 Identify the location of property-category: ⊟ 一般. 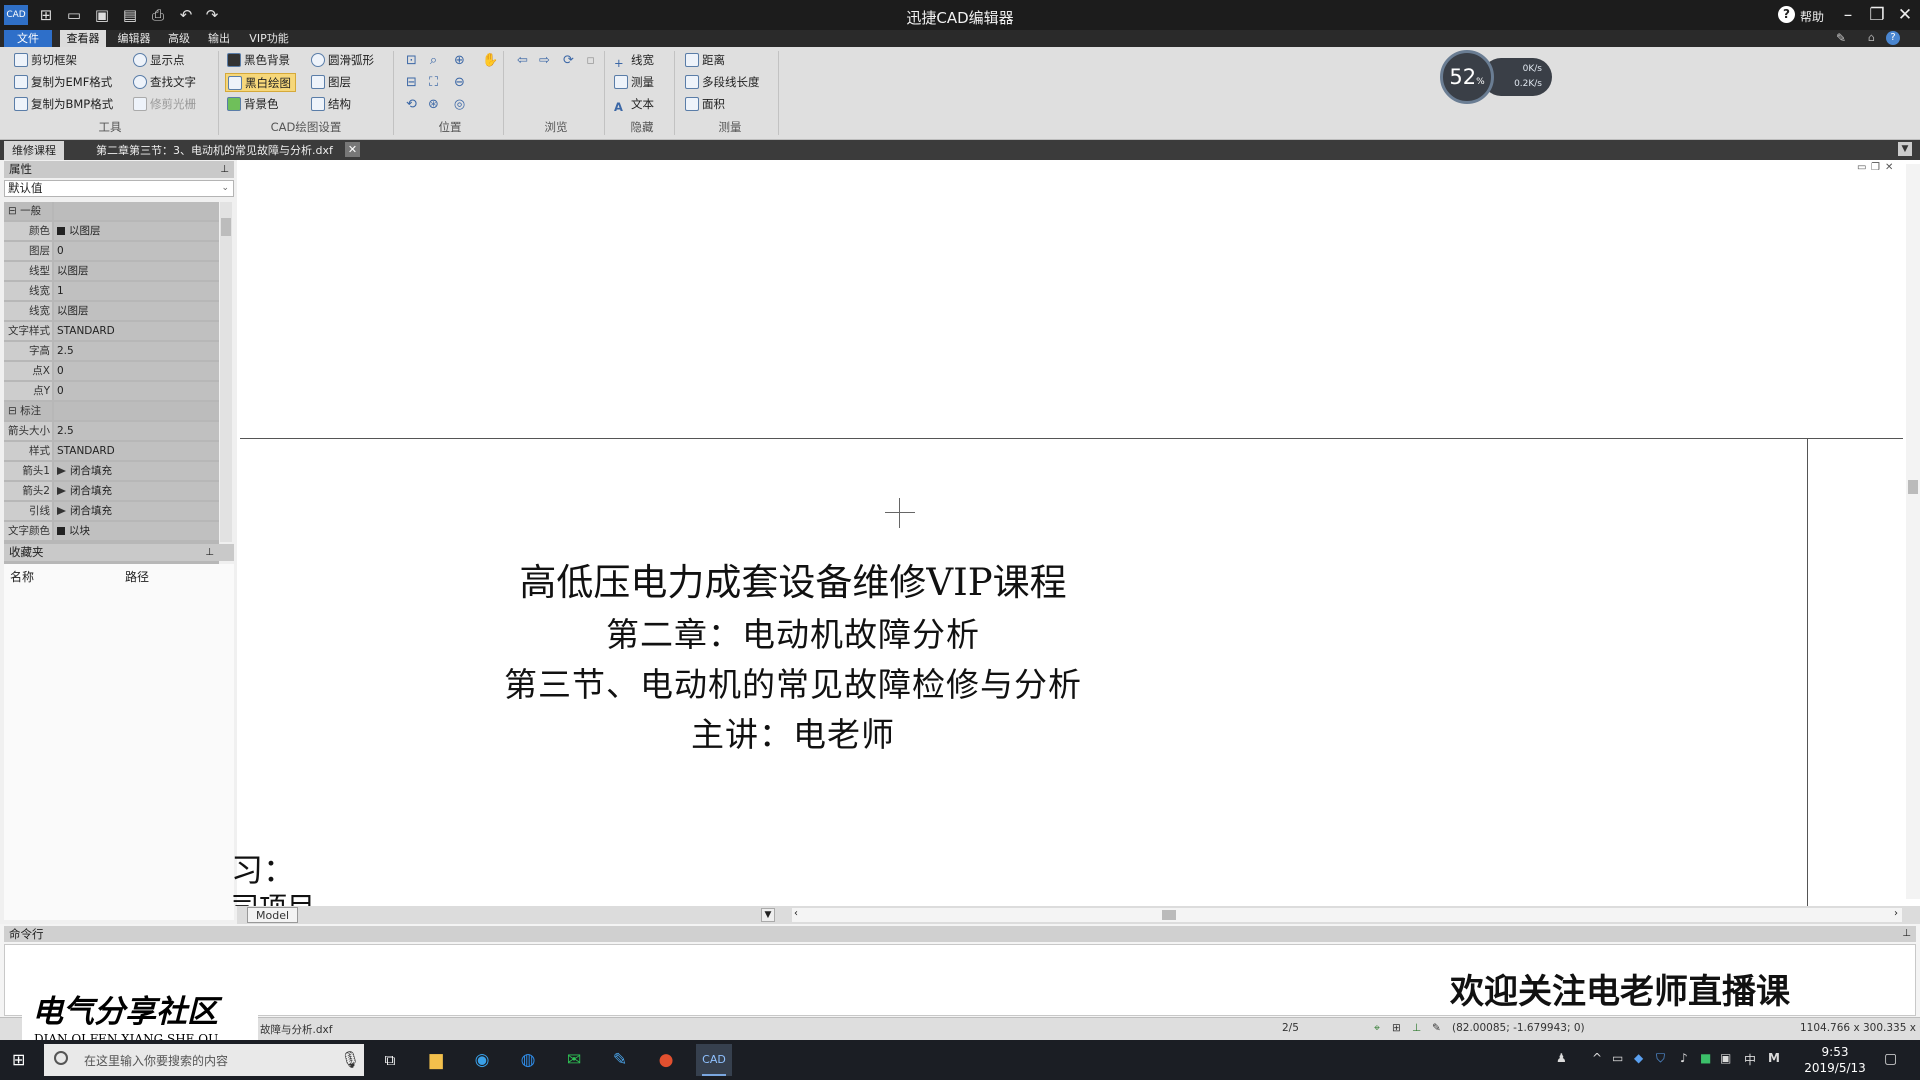
(111, 211).